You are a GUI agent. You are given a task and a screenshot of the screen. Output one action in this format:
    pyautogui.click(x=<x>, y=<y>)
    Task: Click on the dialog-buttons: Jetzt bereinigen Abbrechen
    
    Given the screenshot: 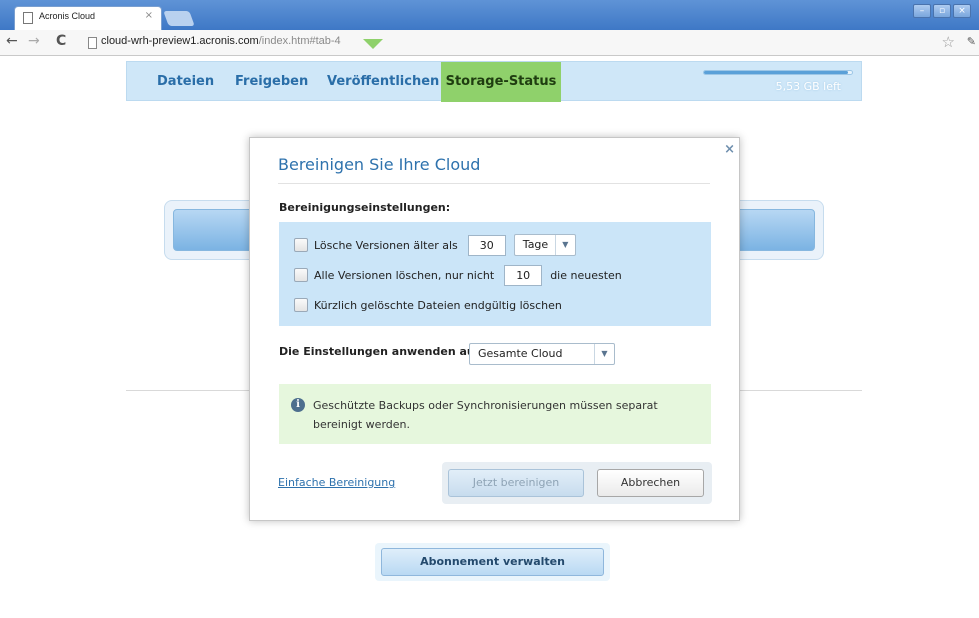 What is the action you would take?
    pyautogui.click(x=577, y=483)
    